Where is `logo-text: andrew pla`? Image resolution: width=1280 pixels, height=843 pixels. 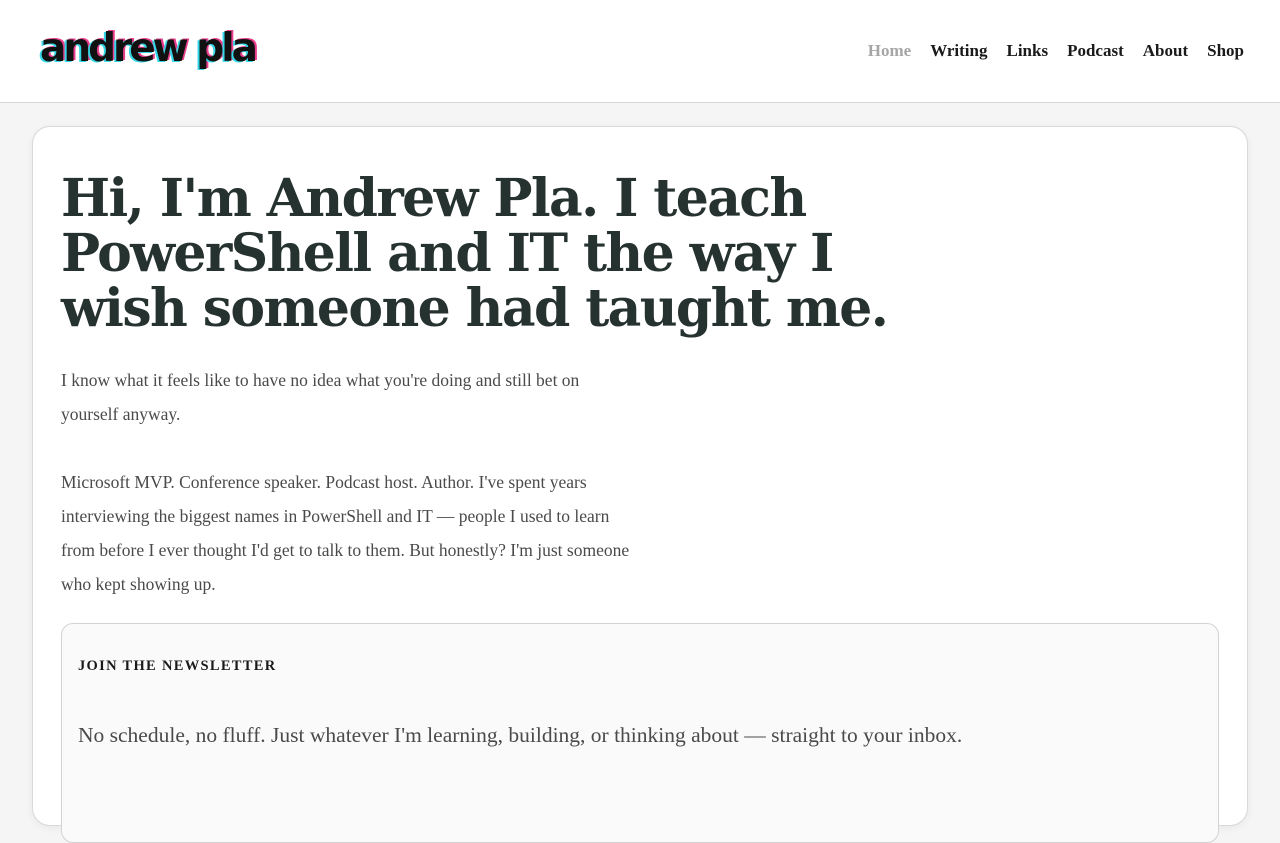
logo-text: andrew pla is located at coordinates (149, 48).